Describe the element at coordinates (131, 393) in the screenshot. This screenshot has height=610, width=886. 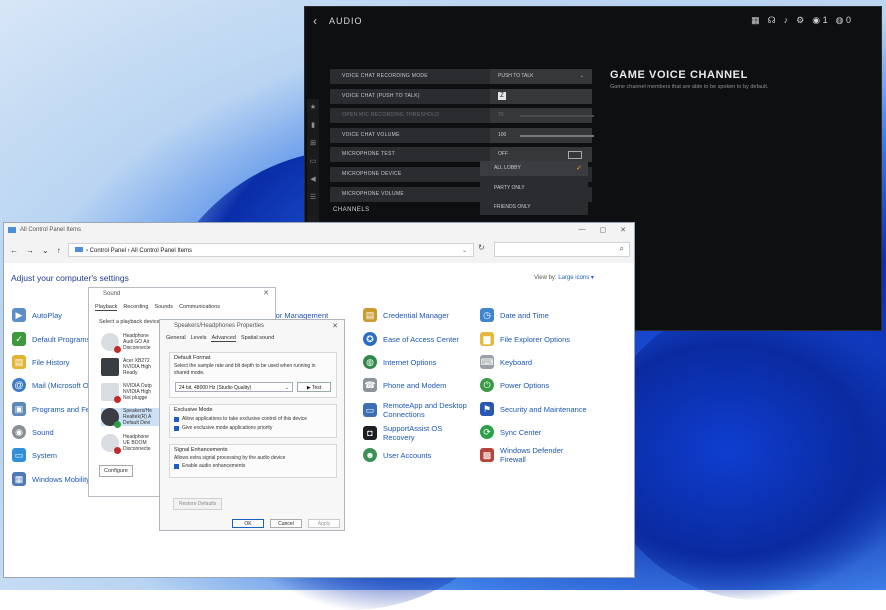
I see `playback-device: NVIDIA Outp NVIDIA High Not plugge` at that location.